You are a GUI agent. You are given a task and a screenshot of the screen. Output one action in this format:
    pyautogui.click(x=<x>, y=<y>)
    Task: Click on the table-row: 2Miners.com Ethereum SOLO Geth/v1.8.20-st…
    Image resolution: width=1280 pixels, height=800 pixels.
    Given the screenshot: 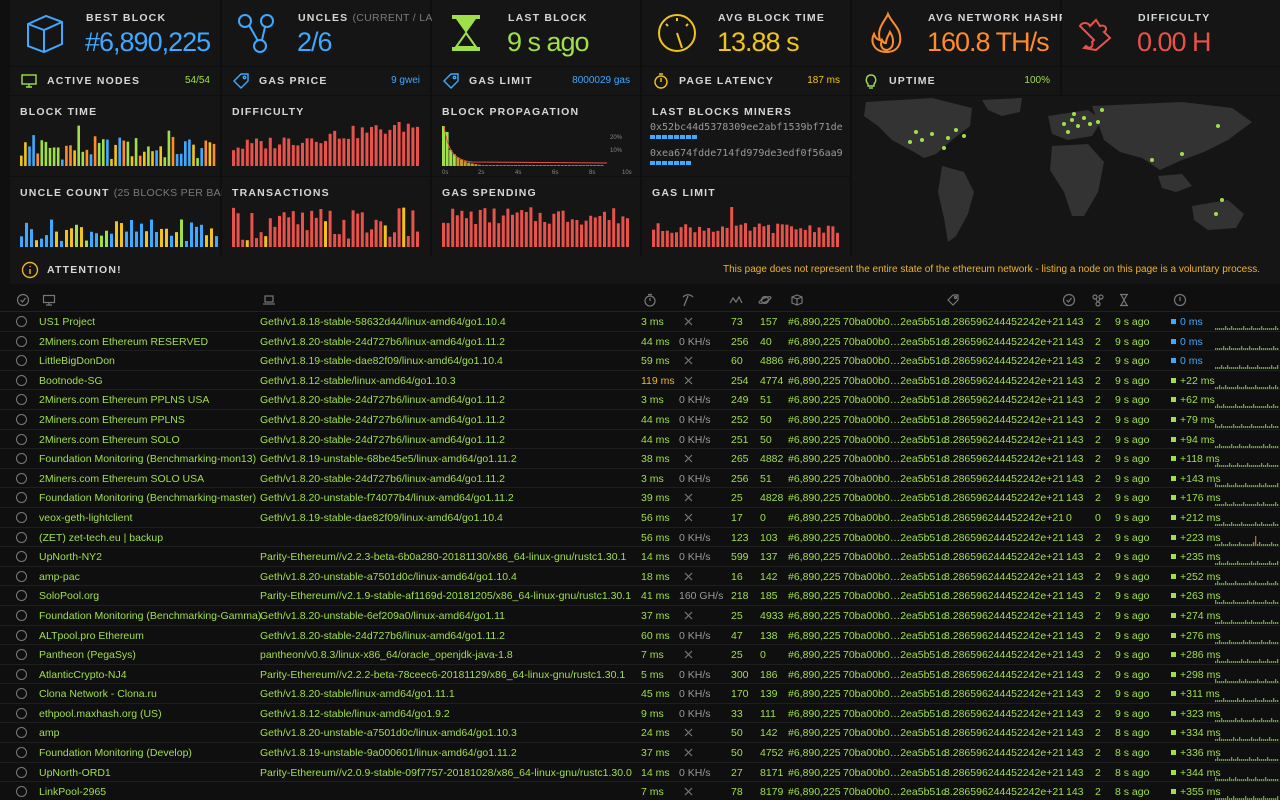 What is the action you would take?
    pyautogui.click(x=640, y=440)
    